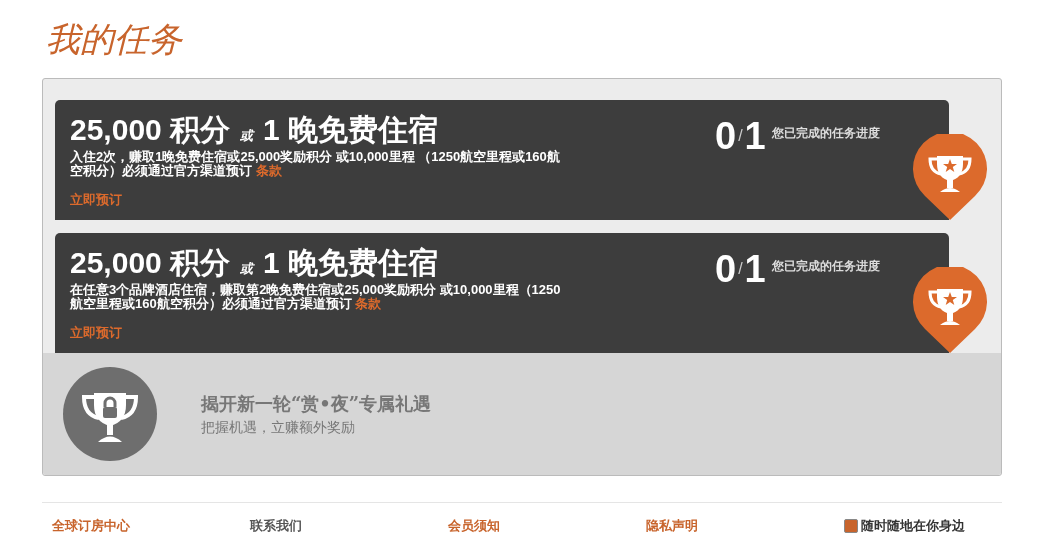 The image size is (1046, 534). I want to click on task-description: 入住2次，赚取1晚免费住宿或25,000奖励积分 或10,000里程 （1250航空里程或160航空积分）必须通过官方渠道预订 条款, so click(315, 164).